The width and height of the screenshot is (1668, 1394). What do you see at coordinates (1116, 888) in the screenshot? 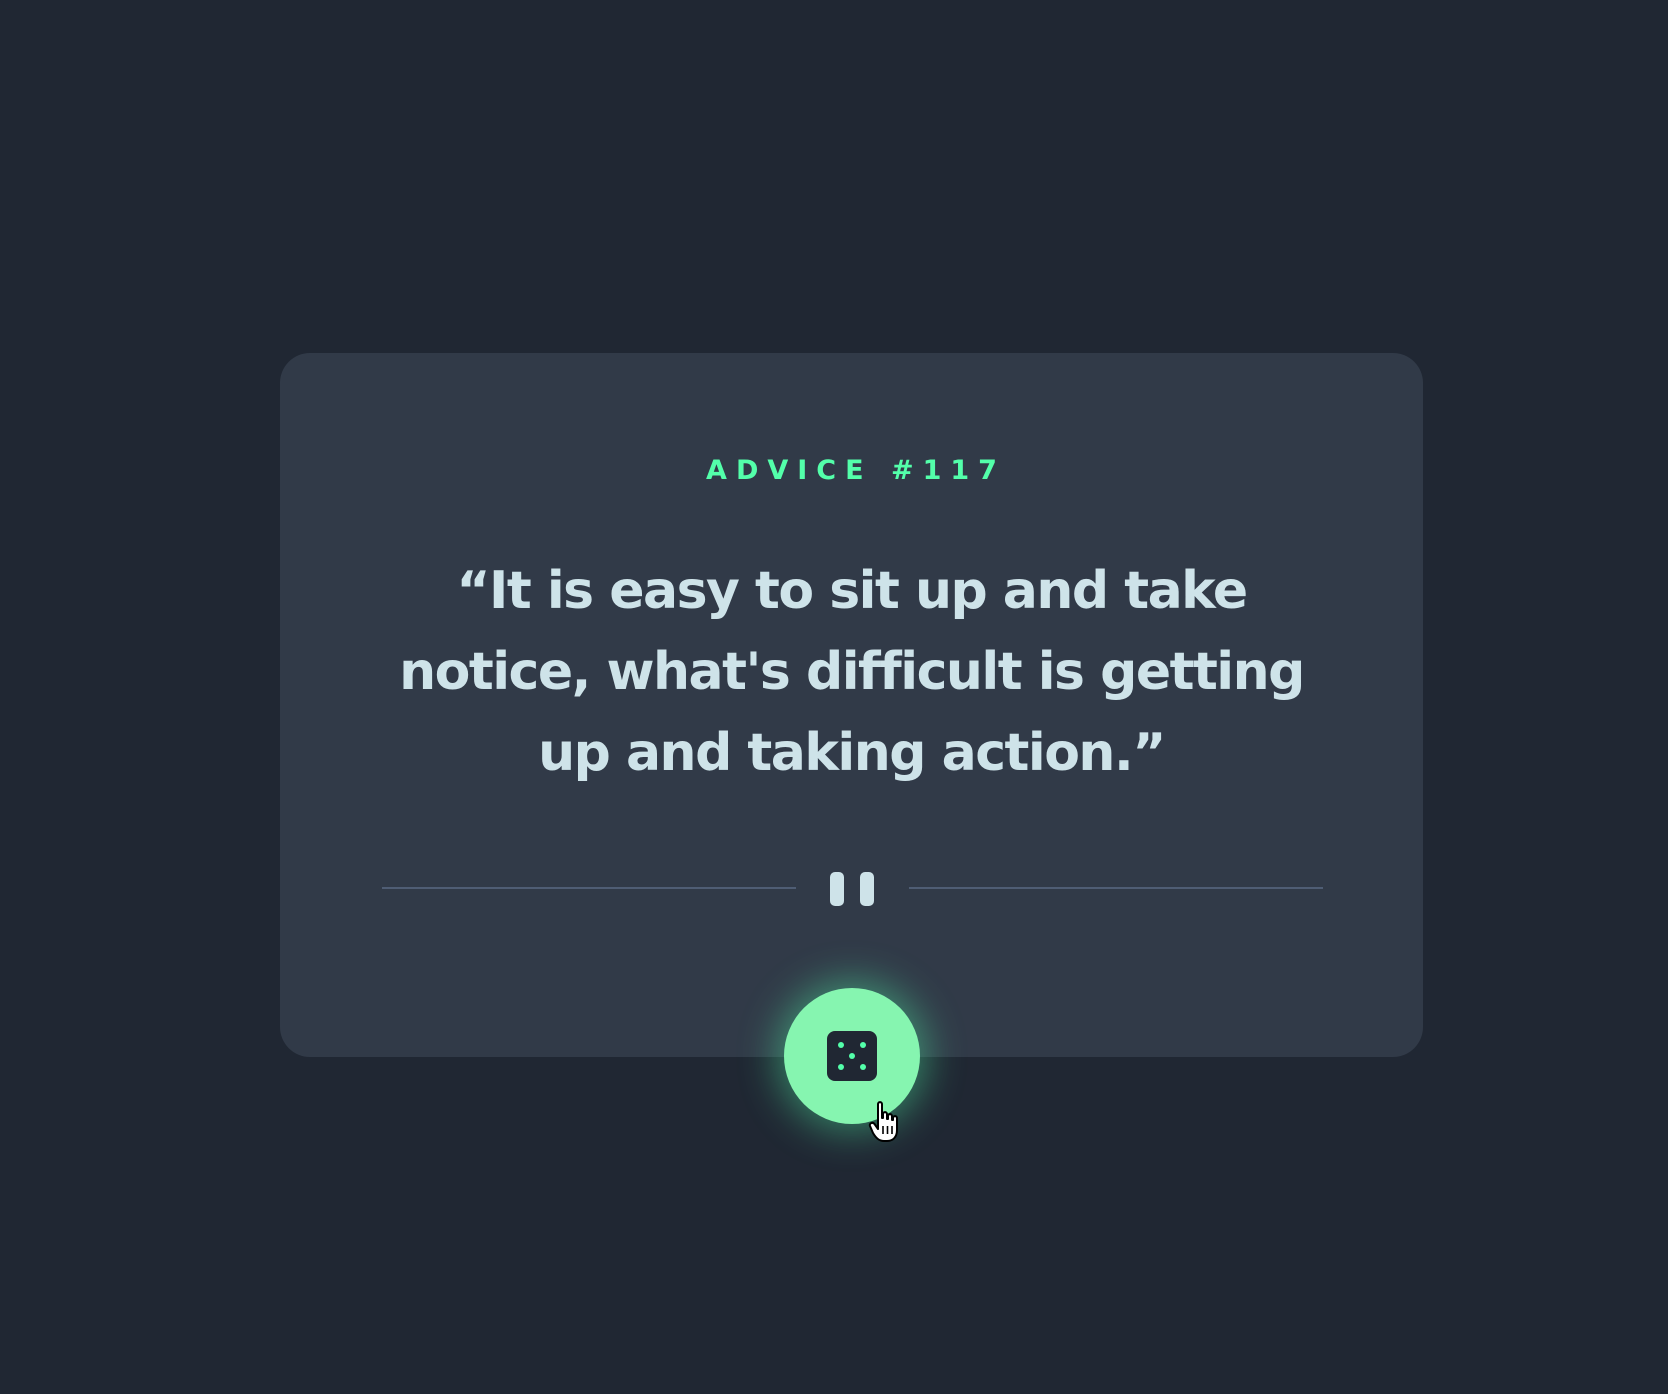
I see `divider-line-right` at bounding box center [1116, 888].